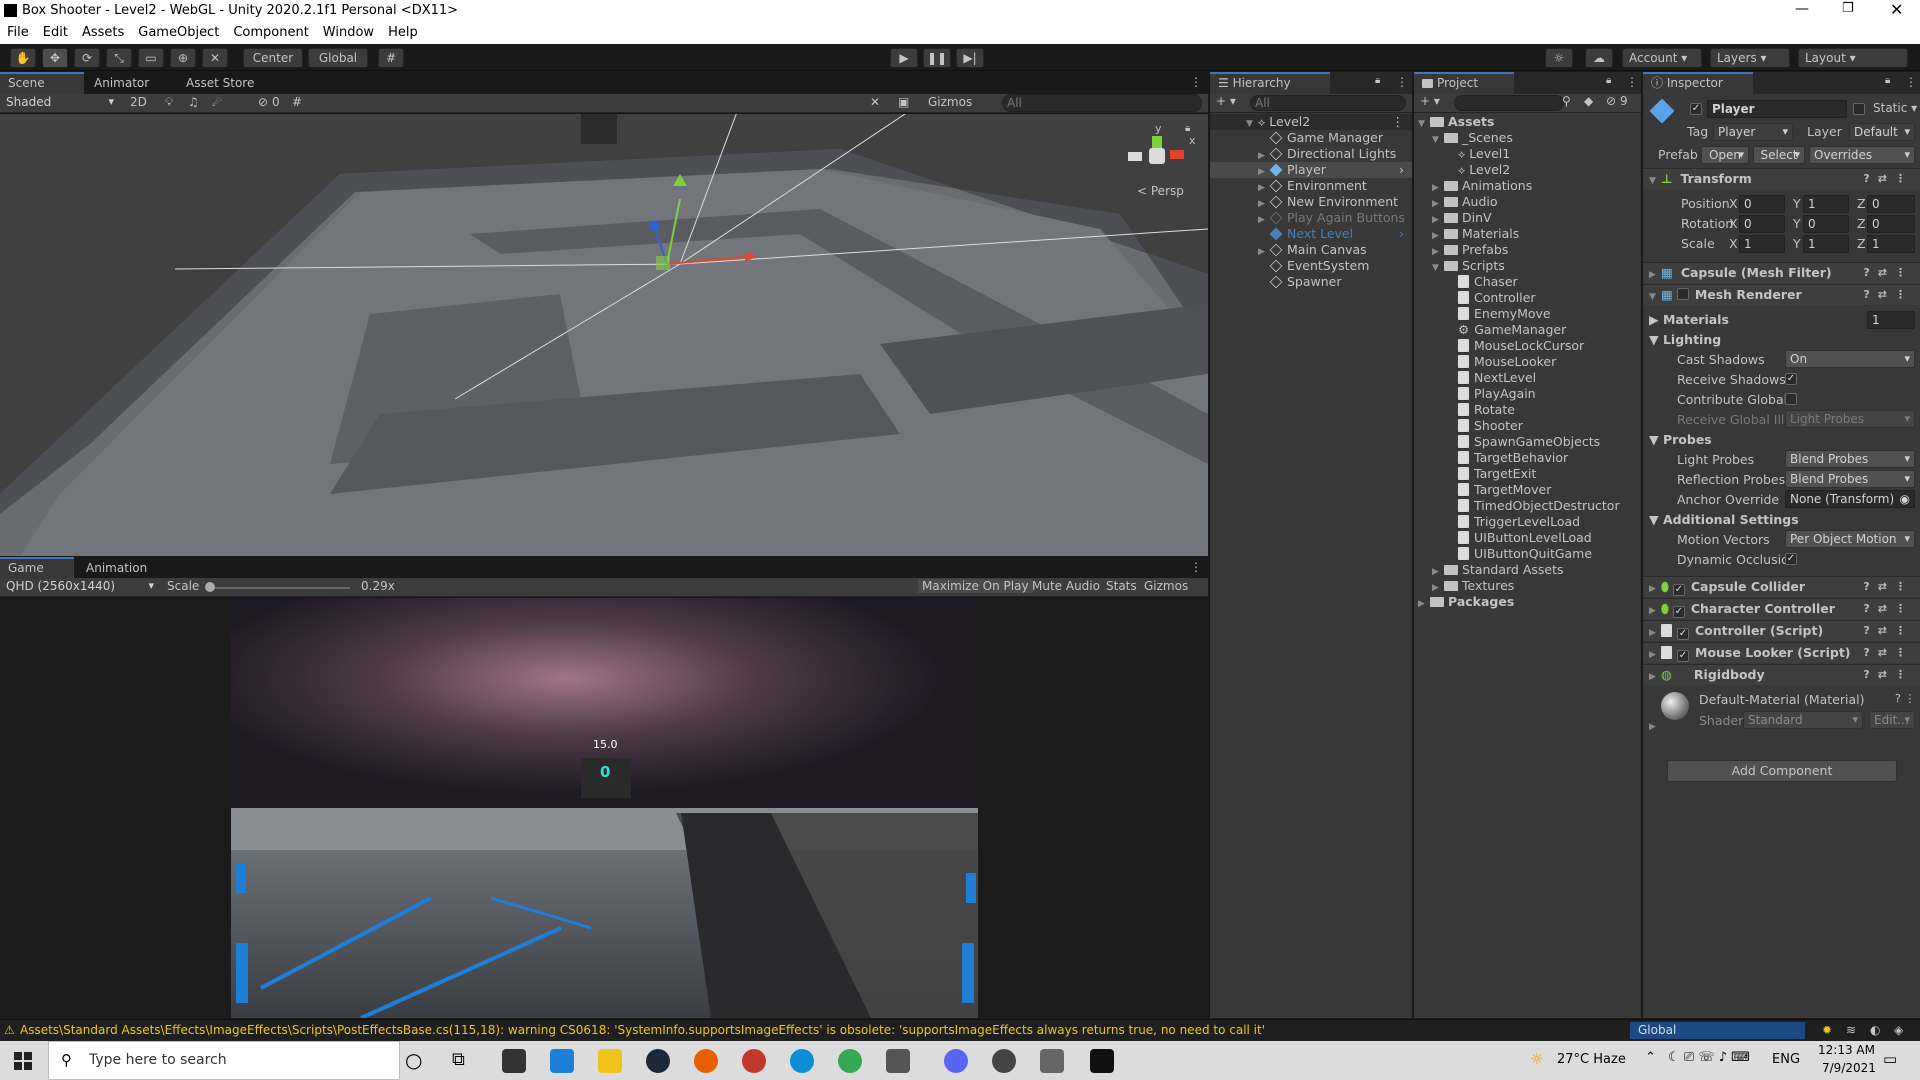 The width and height of the screenshot is (1920, 1080). What do you see at coordinates (1682, 294) in the screenshot?
I see `mesh-renderer-checkbox` at bounding box center [1682, 294].